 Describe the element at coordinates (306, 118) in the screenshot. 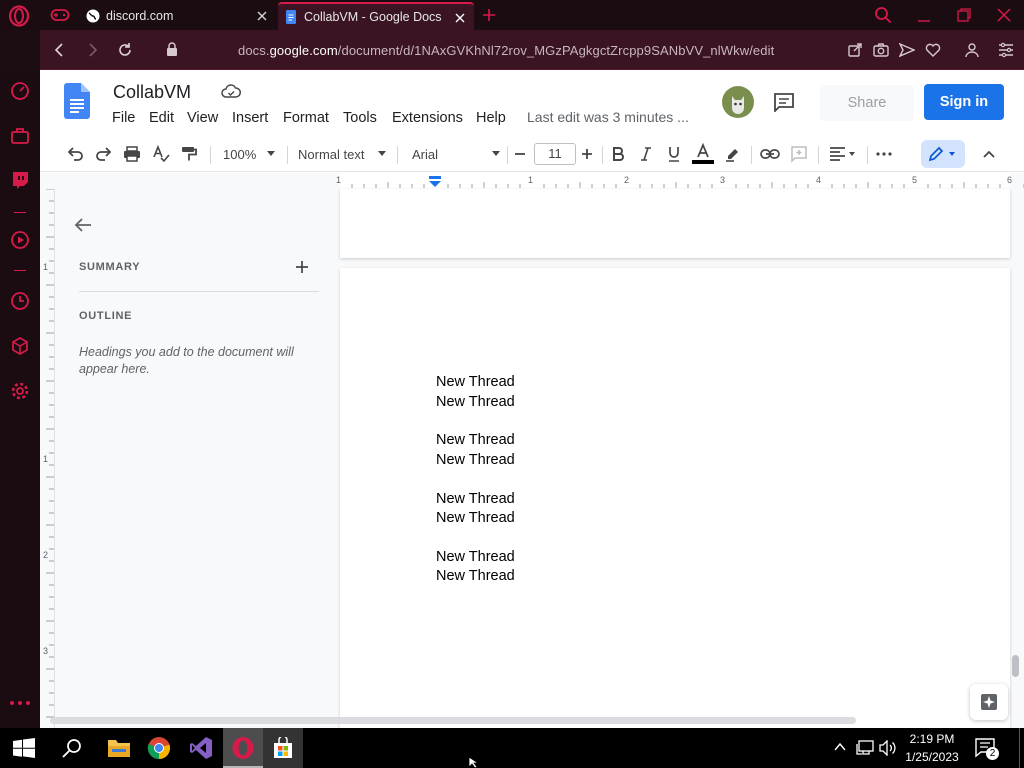

I see `menu-format: Format` at that location.